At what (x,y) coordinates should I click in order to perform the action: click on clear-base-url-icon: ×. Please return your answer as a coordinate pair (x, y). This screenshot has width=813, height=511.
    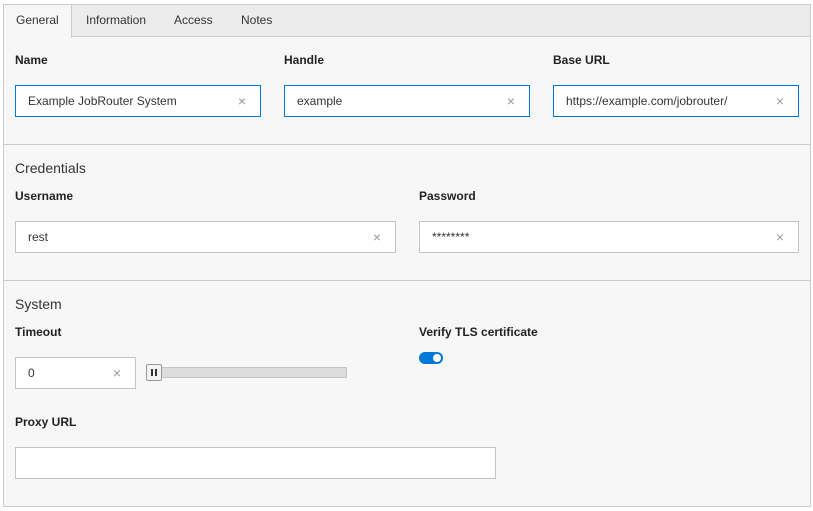
    Looking at the image, I should click on (780, 101).